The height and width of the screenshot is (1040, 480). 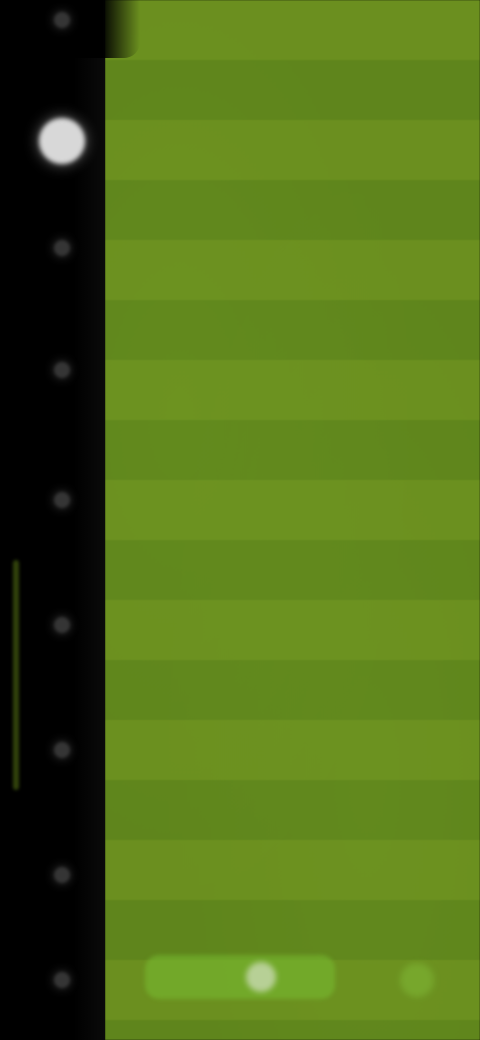 What do you see at coordinates (240, 977) in the screenshot?
I see `bottom-slider-track` at bounding box center [240, 977].